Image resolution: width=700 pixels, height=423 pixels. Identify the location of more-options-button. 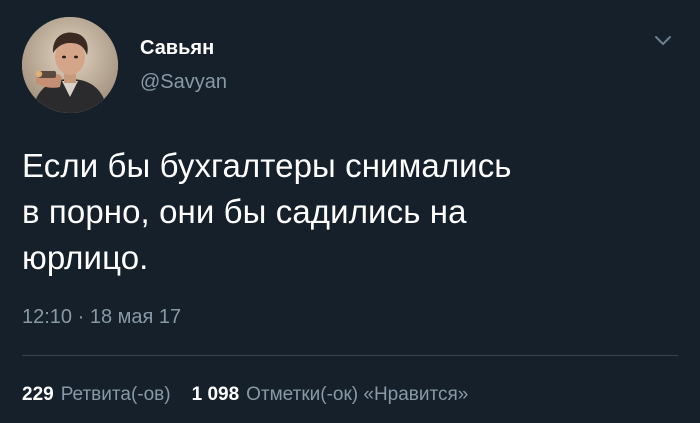
(663, 40).